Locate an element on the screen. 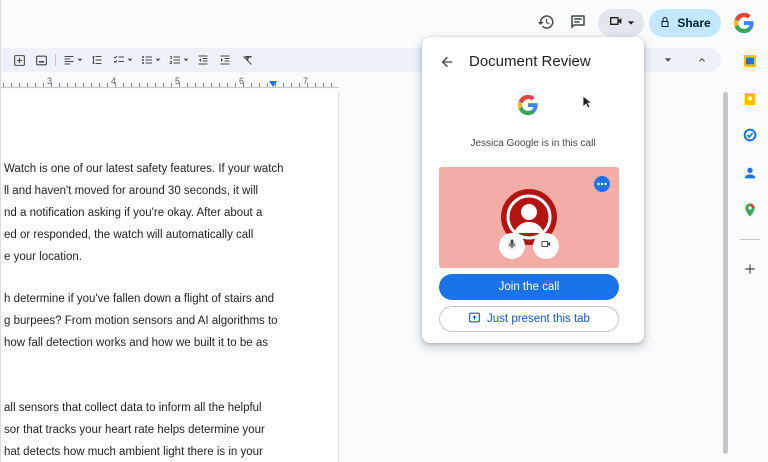 Image resolution: width=768 pixels, height=462 pixels. present-to-all-icon is located at coordinates (474, 319).